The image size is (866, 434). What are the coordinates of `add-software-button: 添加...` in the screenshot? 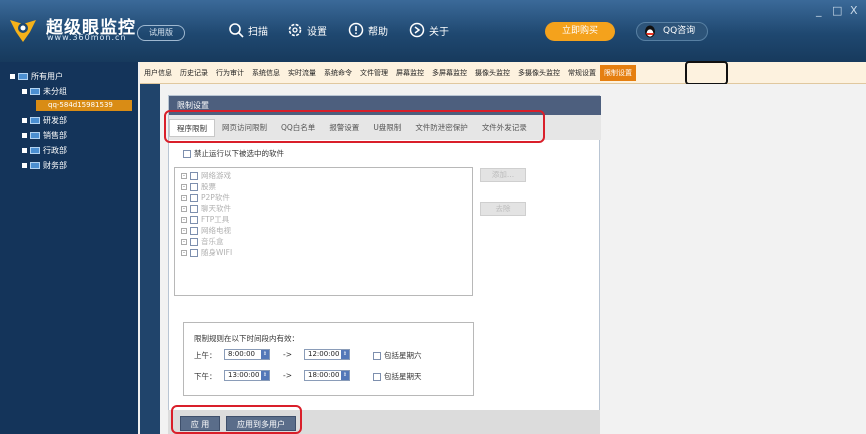 It's located at (503, 175).